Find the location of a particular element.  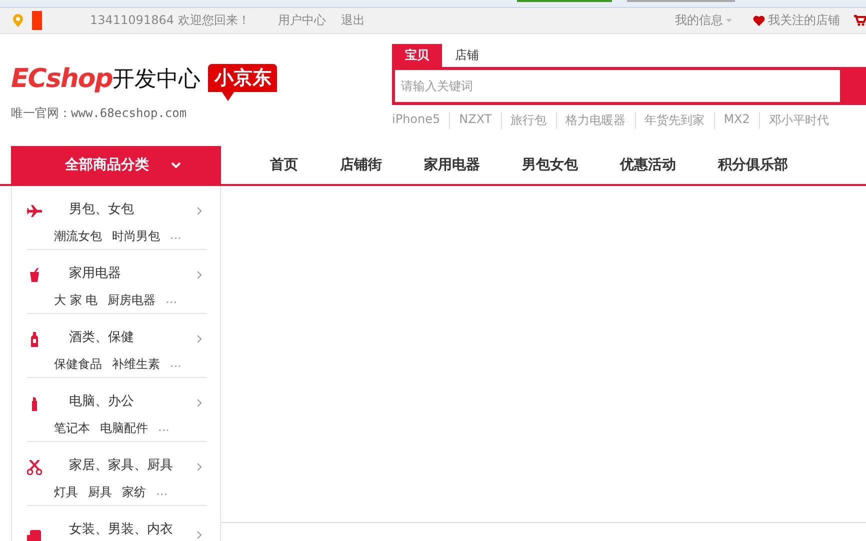

subcategory-link: 保健食品 is located at coordinates (78, 366).